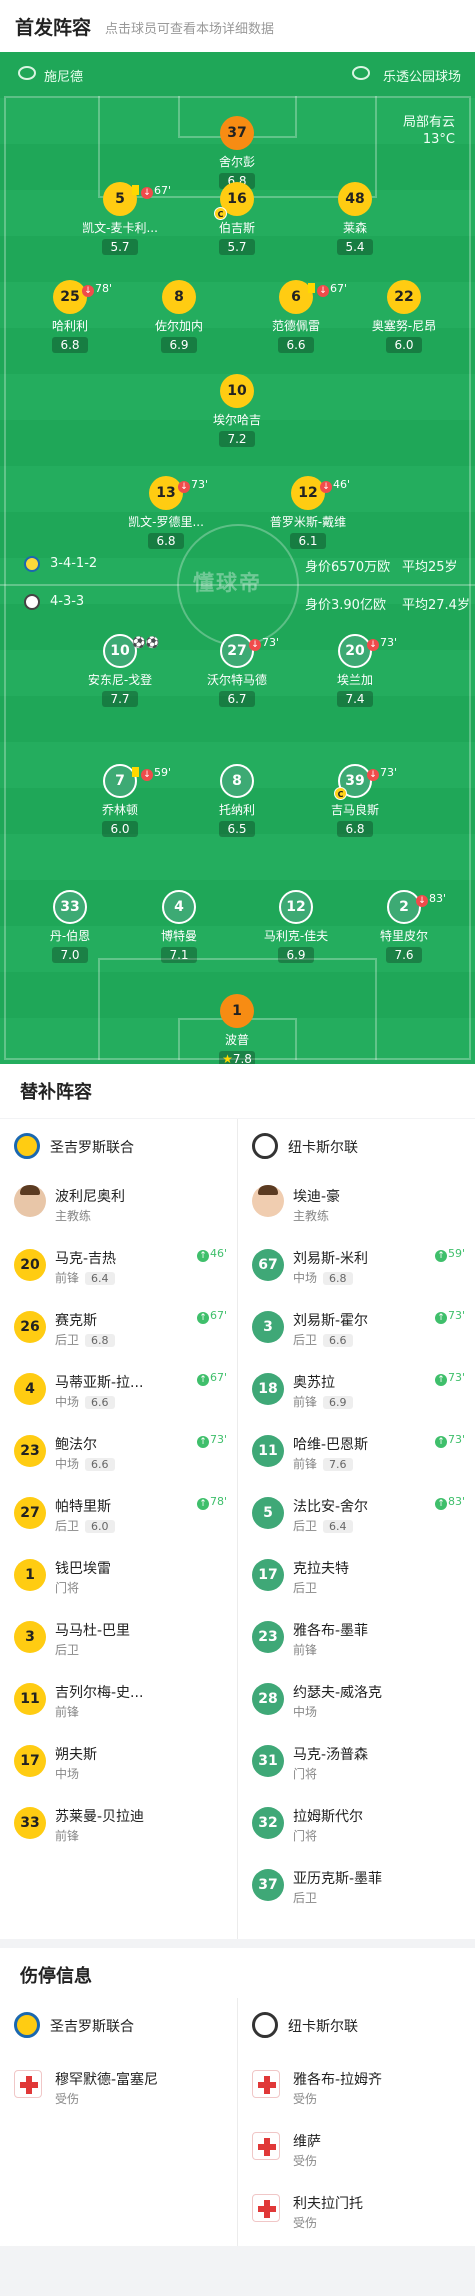  I want to click on captain-badge: C, so click(340, 793).